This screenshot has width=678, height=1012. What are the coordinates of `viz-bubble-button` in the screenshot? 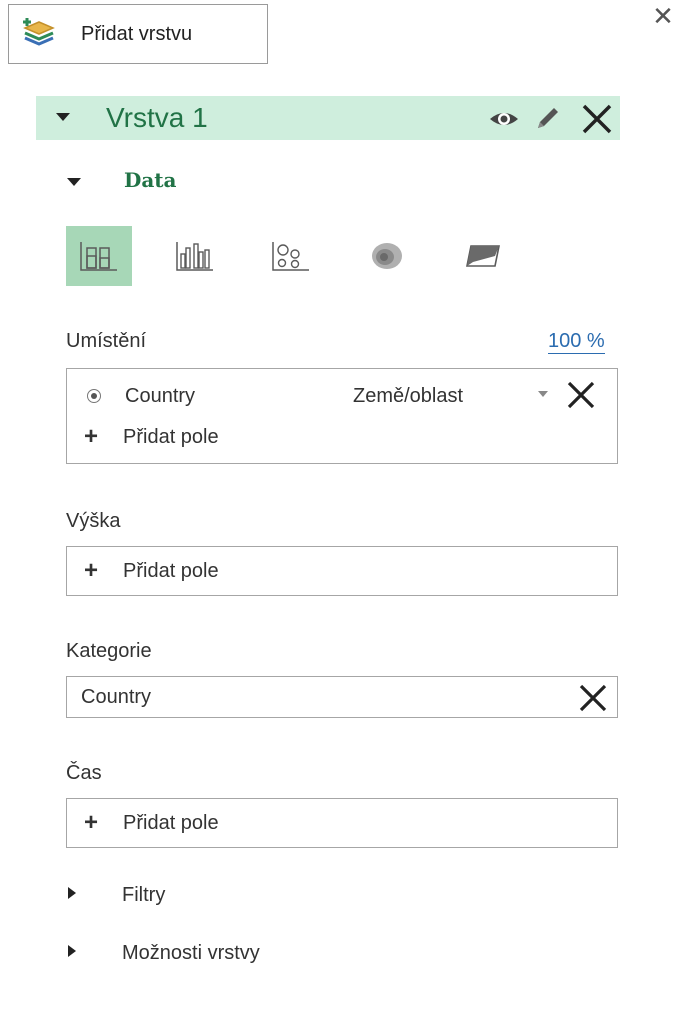 It's located at (291, 256).